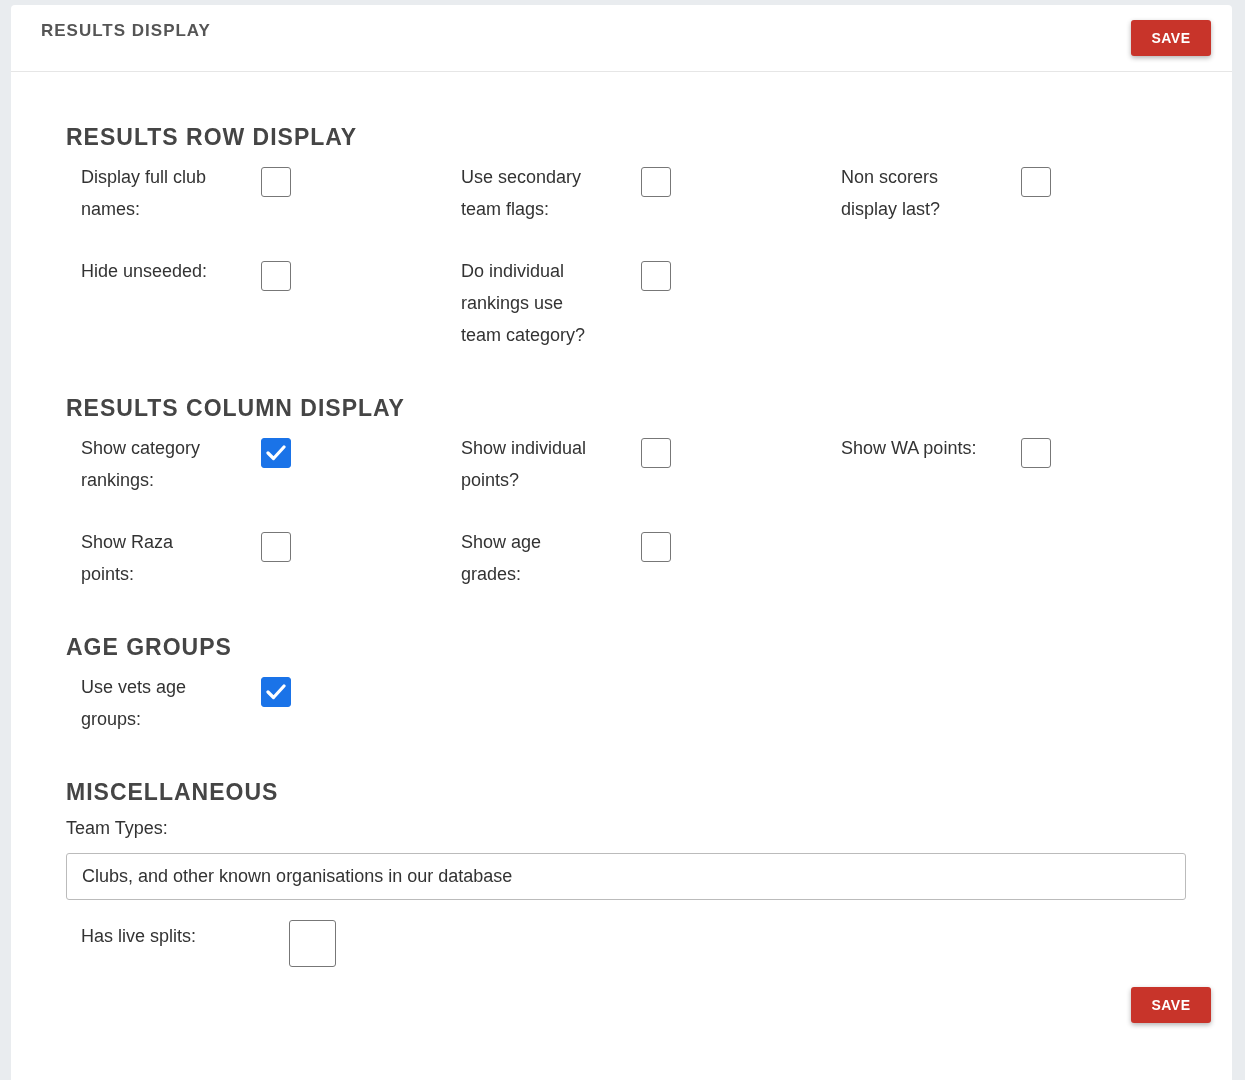 The width and height of the screenshot is (1245, 1080). I want to click on page-title: RESULTS DISPLAY, so click(126, 31).